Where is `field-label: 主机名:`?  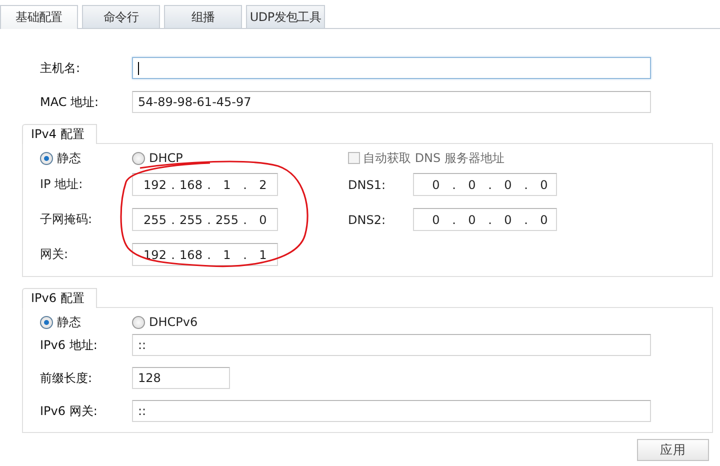
field-label: 主机名: is located at coordinates (61, 68).